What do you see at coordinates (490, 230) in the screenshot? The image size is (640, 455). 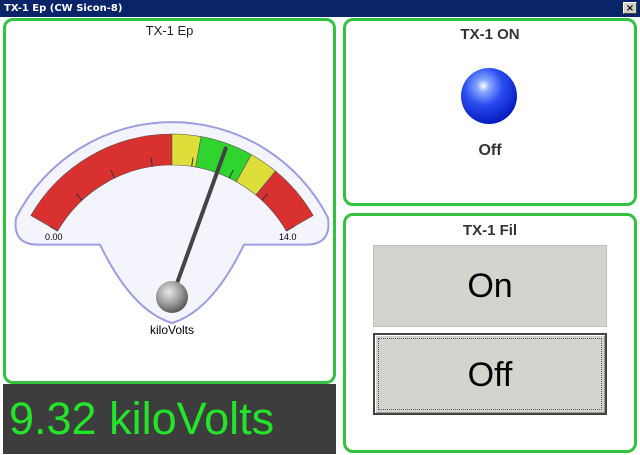 I see `tx-fil-title: TX-1 Fil` at bounding box center [490, 230].